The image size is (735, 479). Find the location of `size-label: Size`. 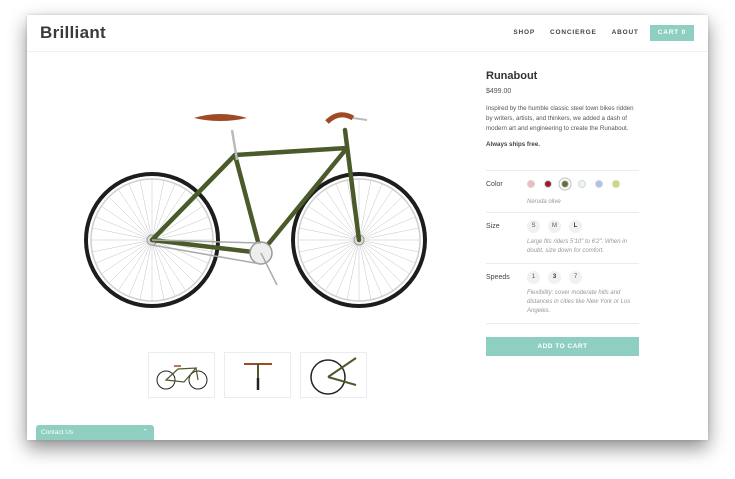

size-label: Size is located at coordinates (493, 226).